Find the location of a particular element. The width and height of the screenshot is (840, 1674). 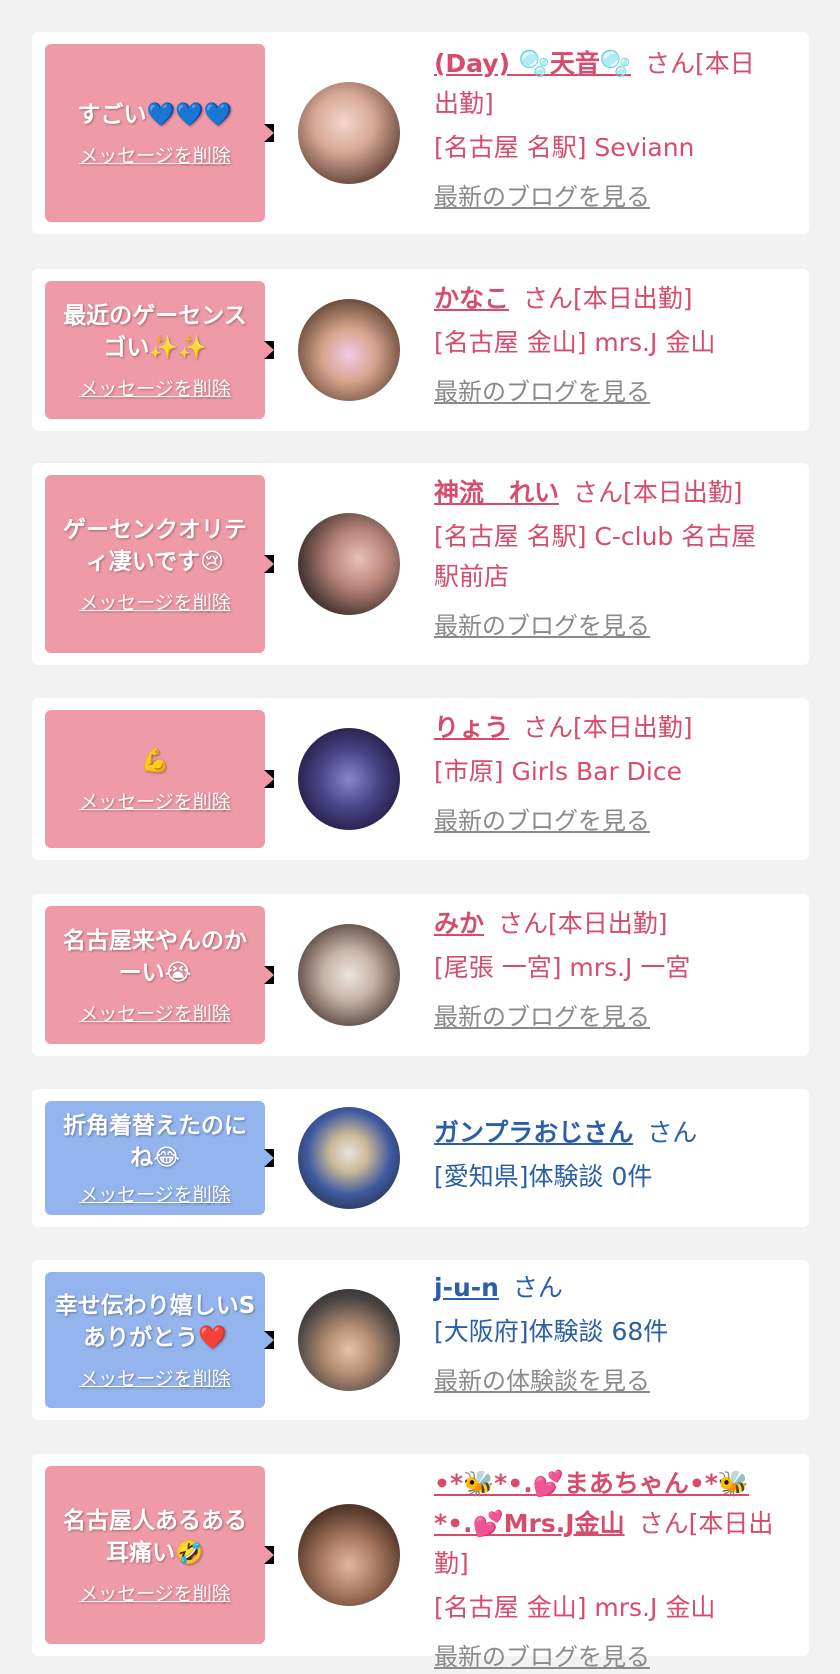

user-name-link: 神流 れい is located at coordinates (496, 492).